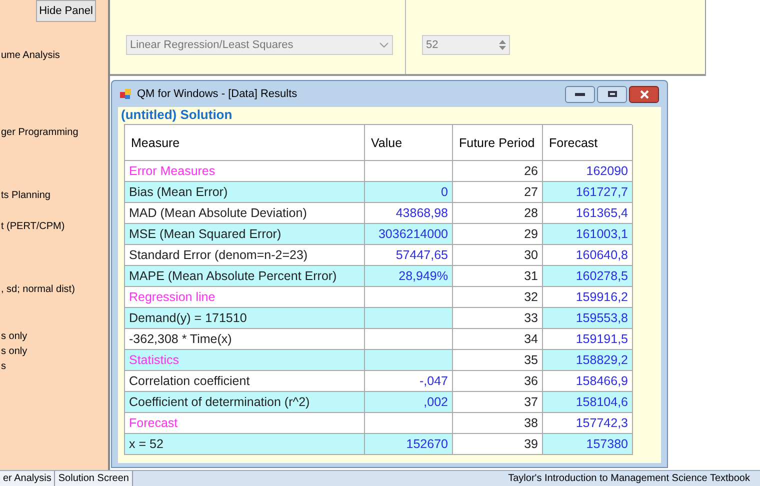 This screenshot has width=760, height=486. Describe the element at coordinates (588, 255) in the screenshot. I see `forecast-cell: 160640,8` at that location.